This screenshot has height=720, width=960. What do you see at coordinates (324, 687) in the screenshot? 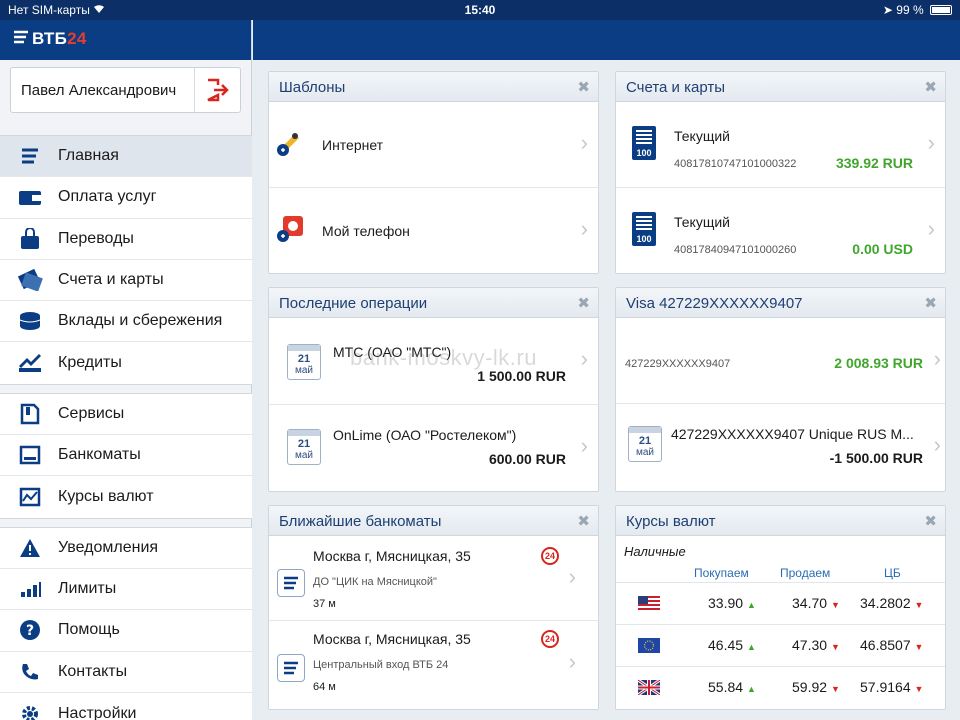
I see `atm-distance: 64 м` at bounding box center [324, 687].